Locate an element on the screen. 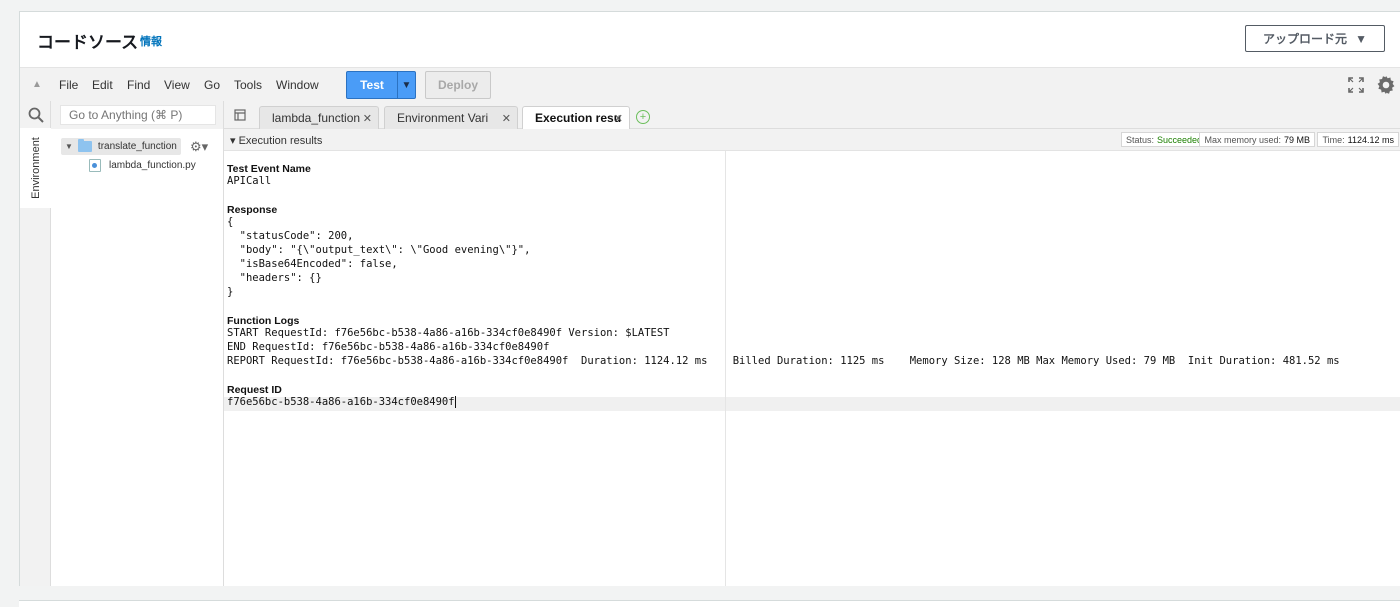 The image size is (1400, 607). tab-label: lambda_function is located at coordinates (316, 118).